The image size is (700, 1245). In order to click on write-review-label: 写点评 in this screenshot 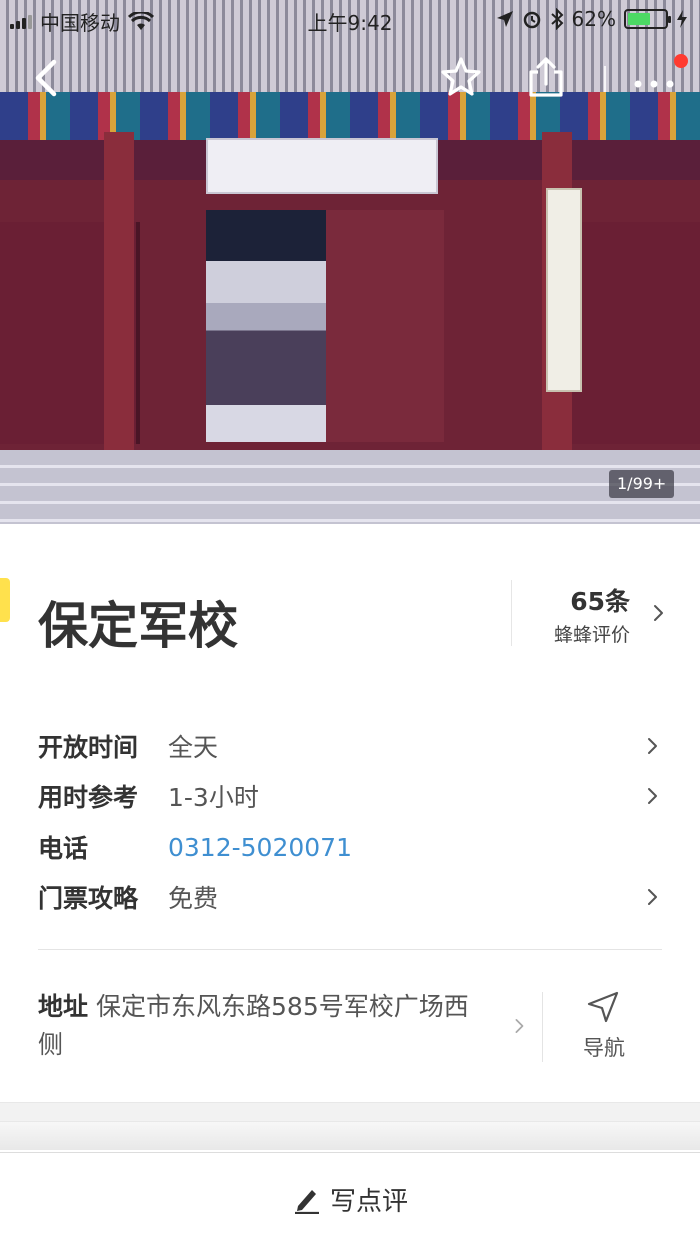, I will do `click(368, 1201)`.